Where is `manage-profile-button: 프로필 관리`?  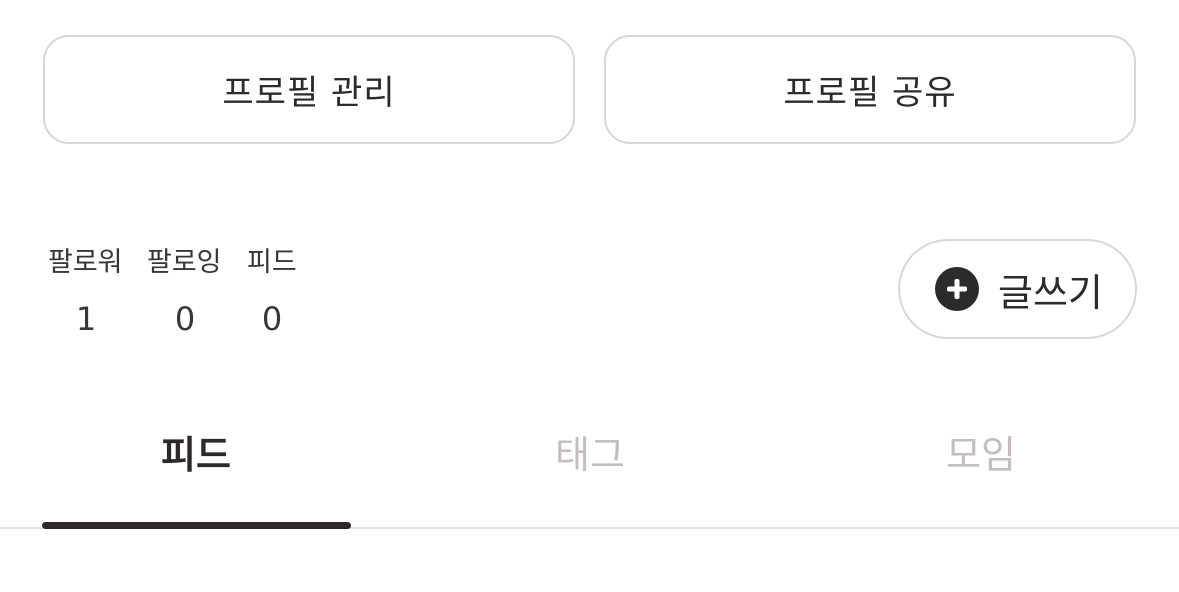 manage-profile-button: 프로필 관리 is located at coordinates (309, 89).